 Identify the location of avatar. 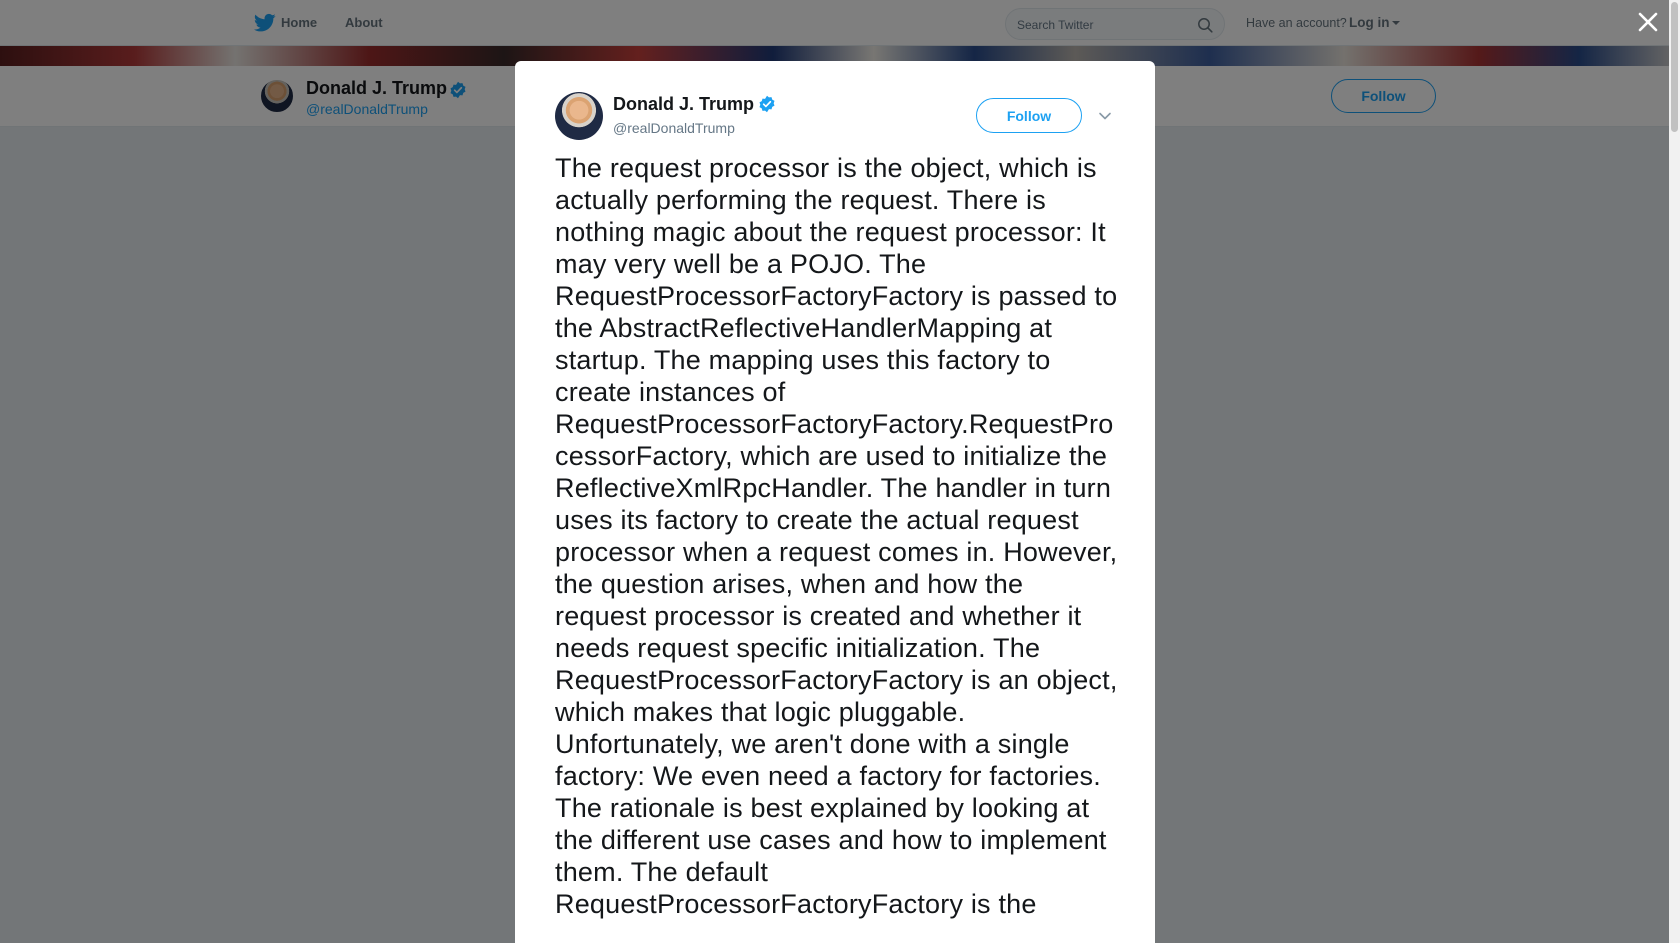
(579, 116).